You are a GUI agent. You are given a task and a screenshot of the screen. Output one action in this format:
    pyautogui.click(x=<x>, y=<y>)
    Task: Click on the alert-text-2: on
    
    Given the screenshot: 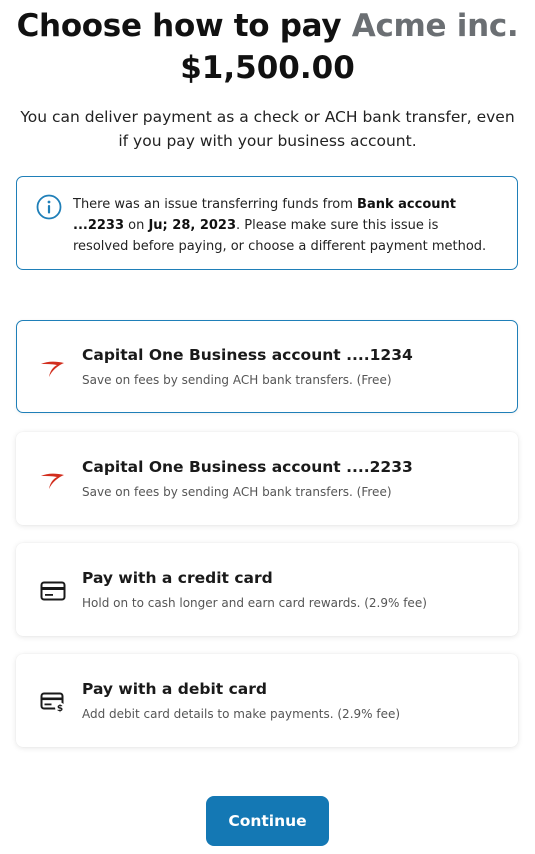 What is the action you would take?
    pyautogui.click(x=136, y=225)
    